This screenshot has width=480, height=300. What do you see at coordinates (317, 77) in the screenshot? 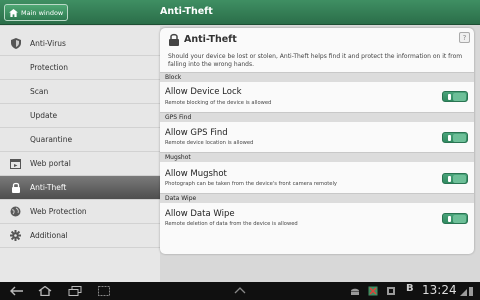
I see `section-header-block: Block` at bounding box center [317, 77].